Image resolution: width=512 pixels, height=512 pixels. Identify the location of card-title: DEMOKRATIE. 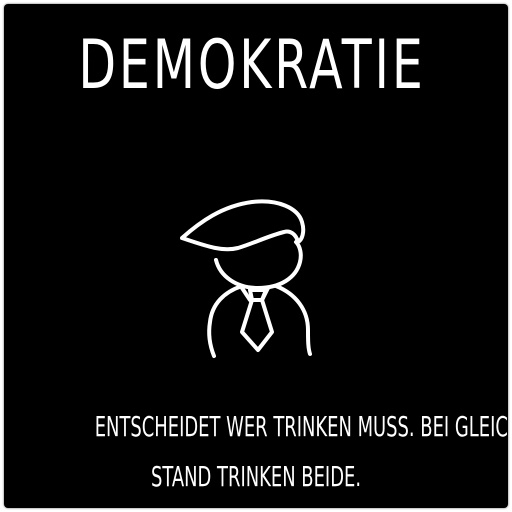
(252, 65).